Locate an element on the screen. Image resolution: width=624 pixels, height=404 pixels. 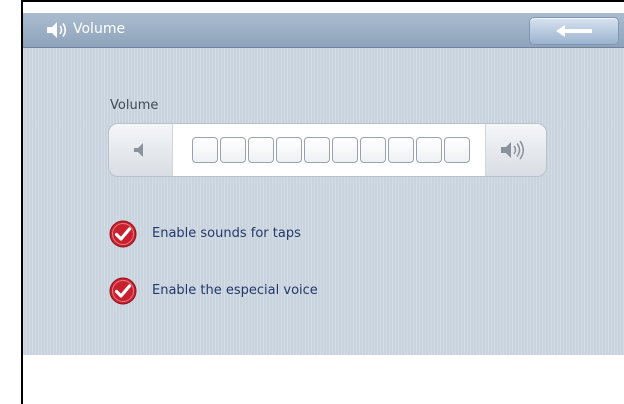
speaker-low-icon is located at coordinates (141, 150).